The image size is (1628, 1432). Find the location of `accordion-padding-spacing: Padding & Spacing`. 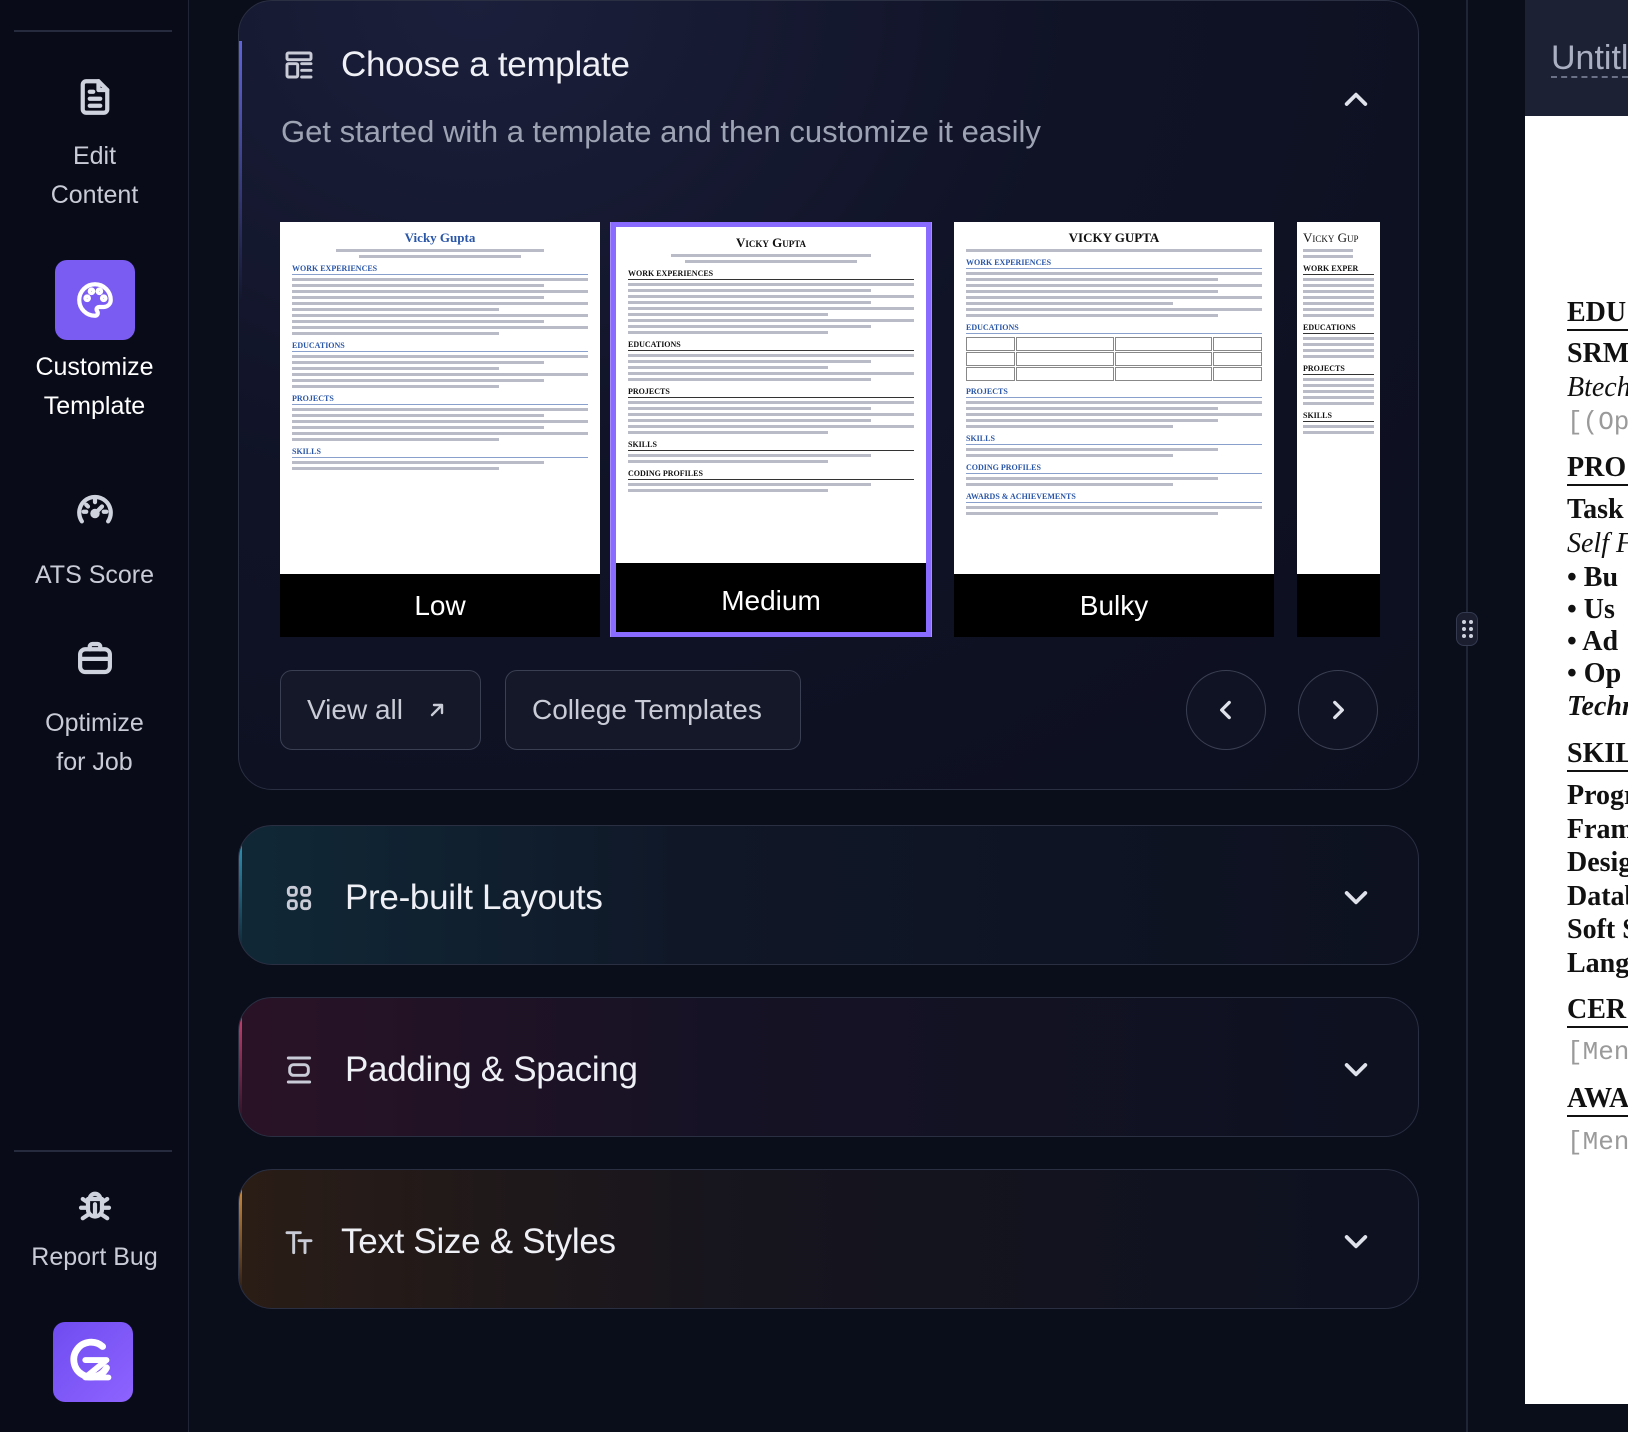

accordion-padding-spacing: Padding & Spacing is located at coordinates (828, 1067).